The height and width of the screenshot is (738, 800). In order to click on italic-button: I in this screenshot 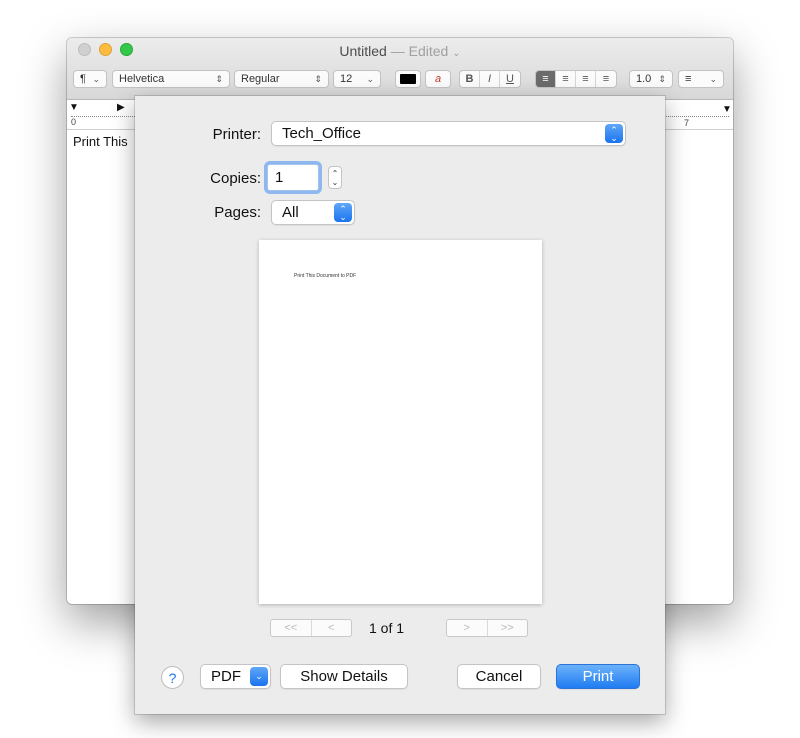, I will do `click(490, 79)`.